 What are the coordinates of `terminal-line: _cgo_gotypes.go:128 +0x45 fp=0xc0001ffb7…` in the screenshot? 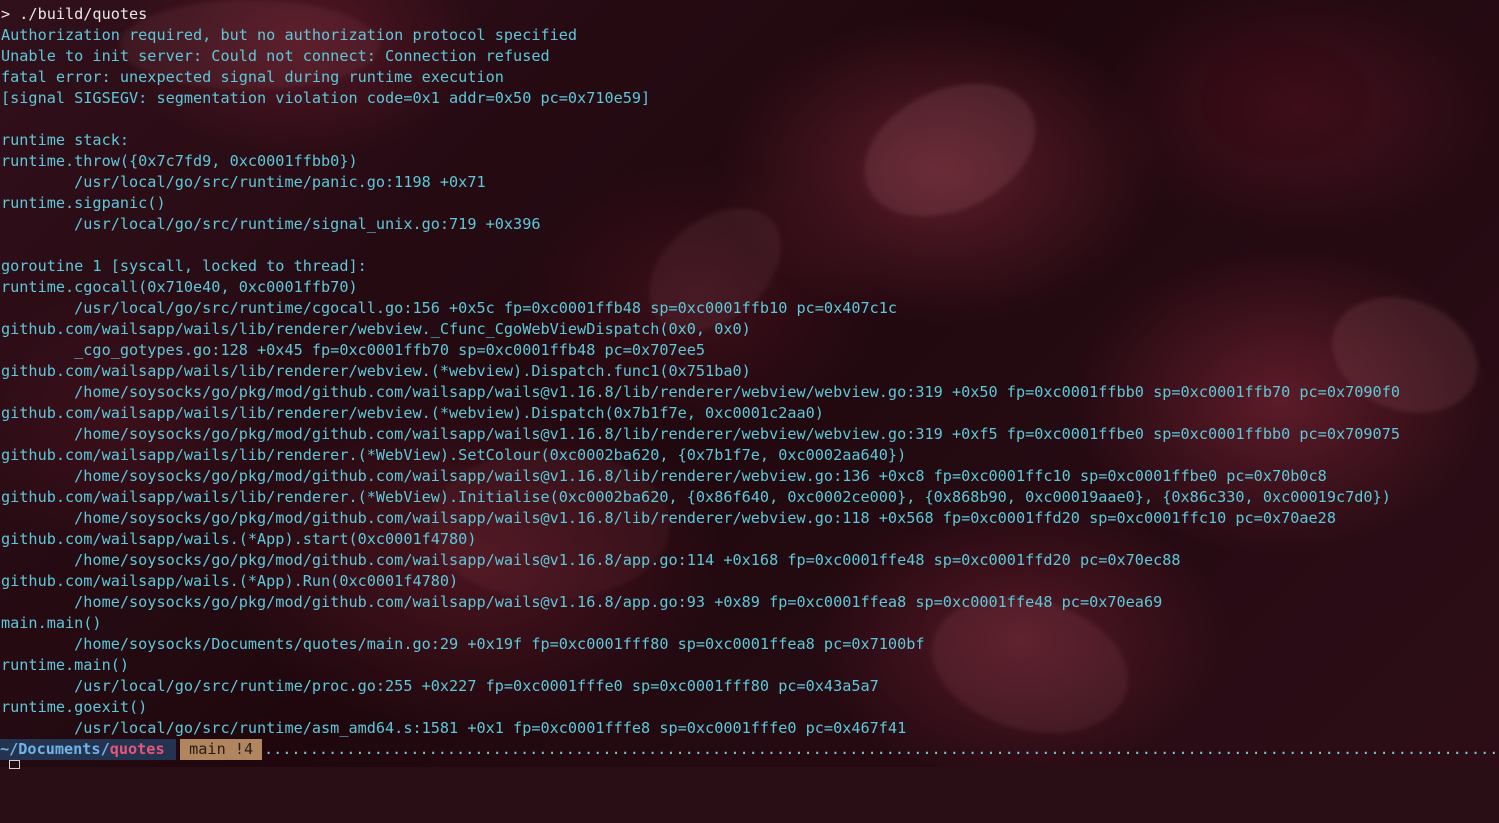 It's located at (353, 350).